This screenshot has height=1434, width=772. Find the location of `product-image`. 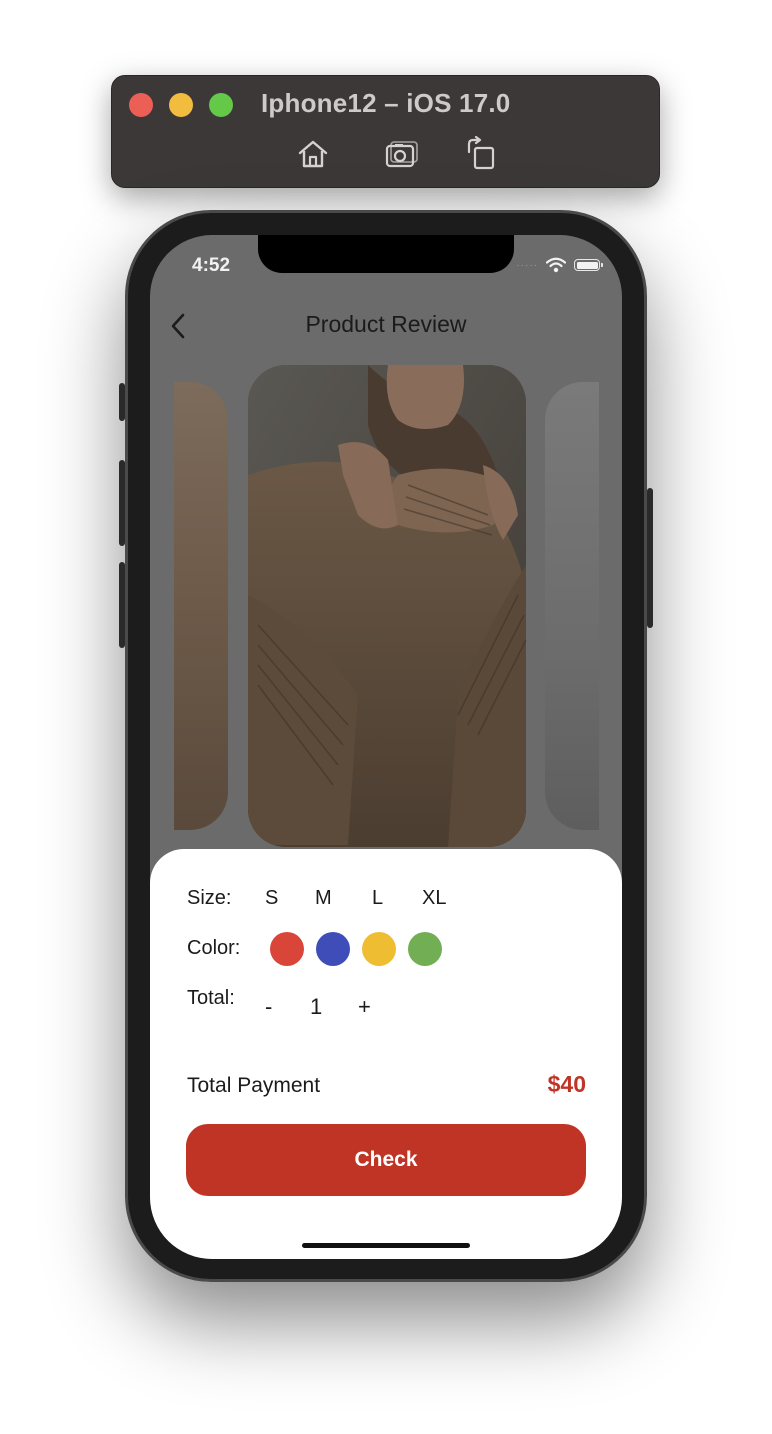

product-image is located at coordinates (387, 606).